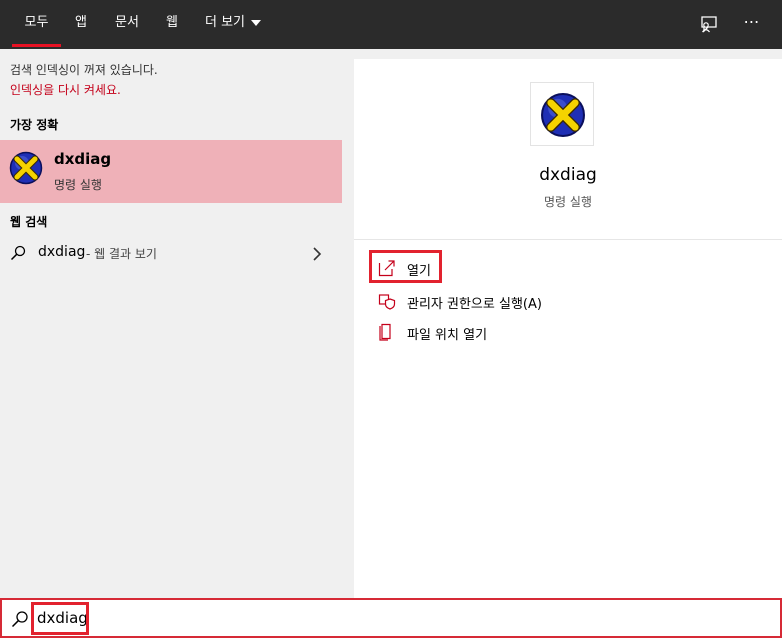  Describe the element at coordinates (568, 175) in the screenshot. I see `preview-app-name: dxdiag` at that location.